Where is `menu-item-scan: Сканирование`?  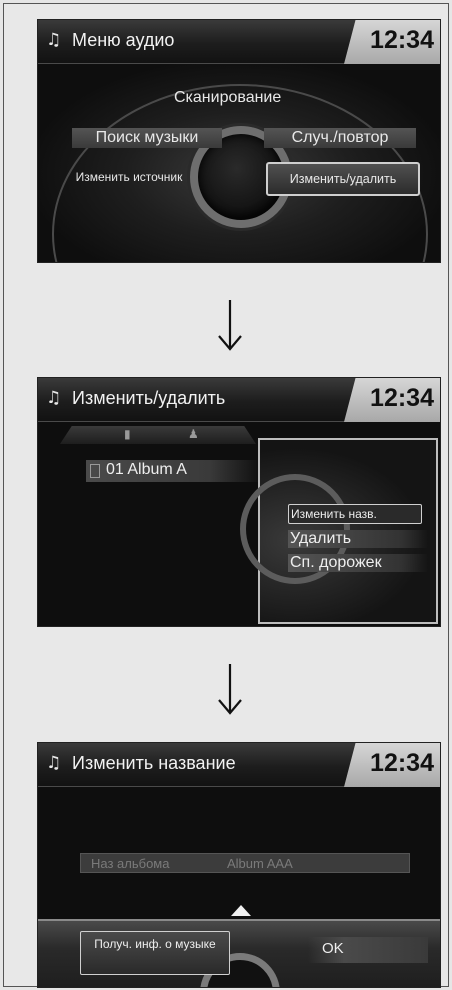
menu-item-scan: Сканирование is located at coordinates (227, 98).